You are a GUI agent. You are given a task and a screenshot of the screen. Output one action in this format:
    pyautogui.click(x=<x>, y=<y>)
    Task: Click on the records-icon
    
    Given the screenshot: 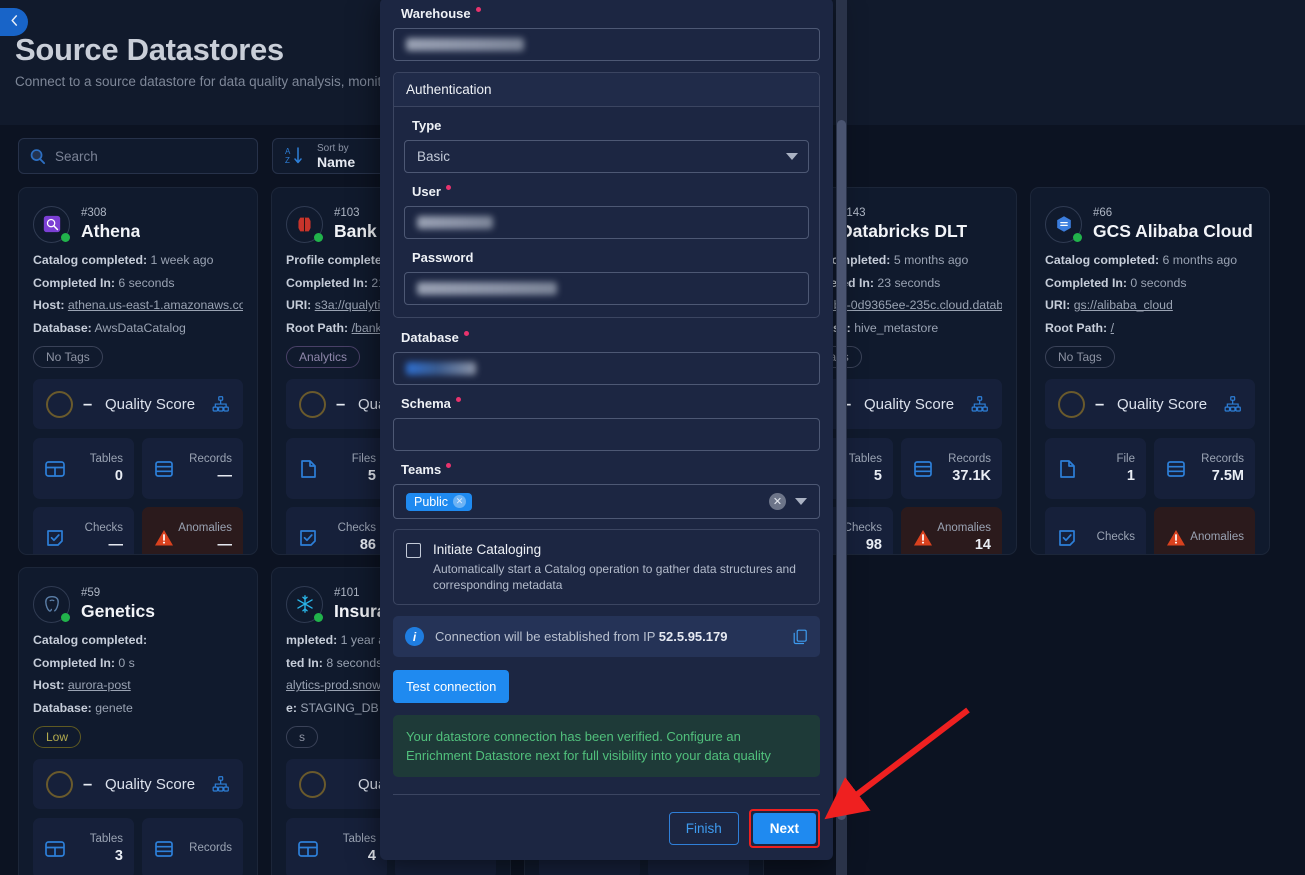 What is the action you would take?
    pyautogui.click(x=164, y=849)
    